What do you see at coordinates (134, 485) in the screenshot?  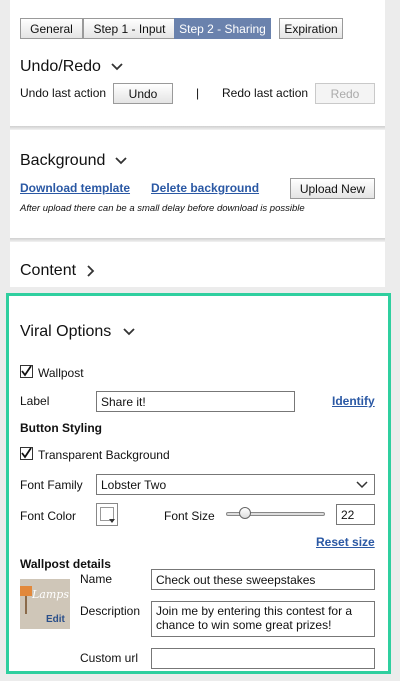 I see `font-family-value: Lobster Two` at bounding box center [134, 485].